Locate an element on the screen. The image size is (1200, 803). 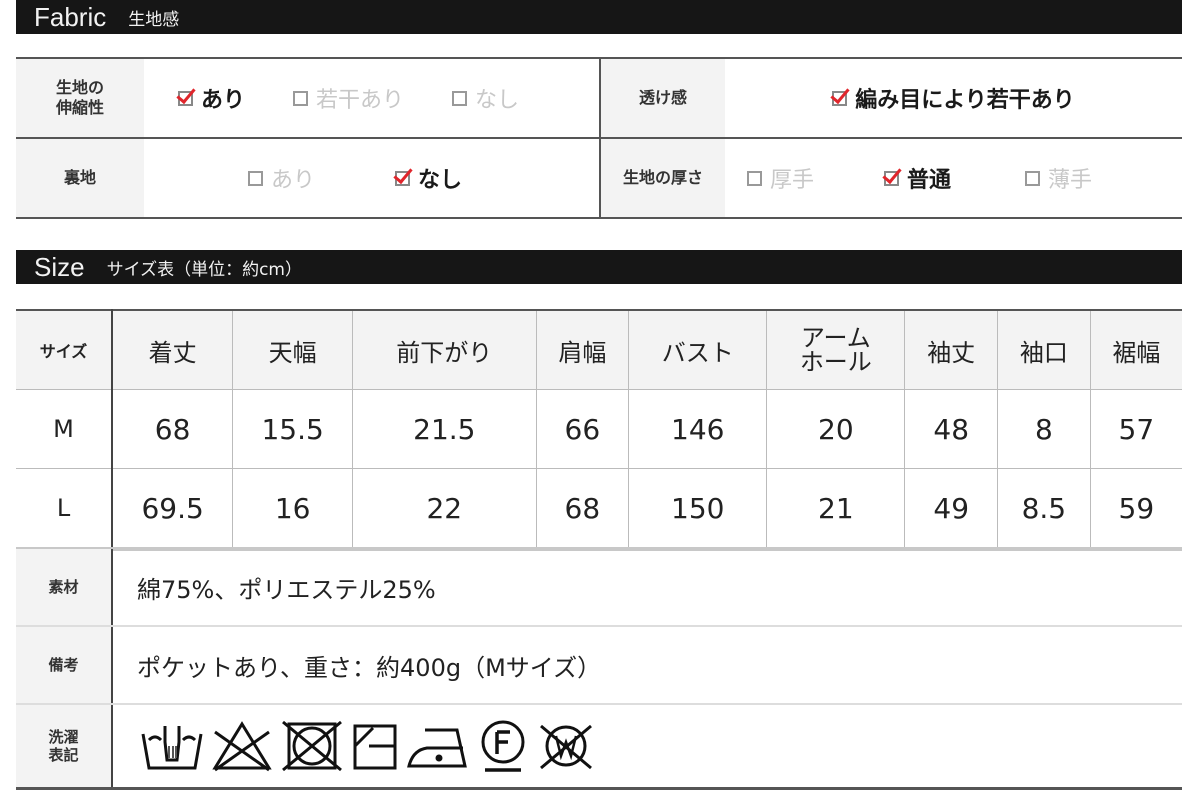
table-row: M 68 15.5 21.5 66 146 20 48 8 57 is located at coordinates (599, 429).